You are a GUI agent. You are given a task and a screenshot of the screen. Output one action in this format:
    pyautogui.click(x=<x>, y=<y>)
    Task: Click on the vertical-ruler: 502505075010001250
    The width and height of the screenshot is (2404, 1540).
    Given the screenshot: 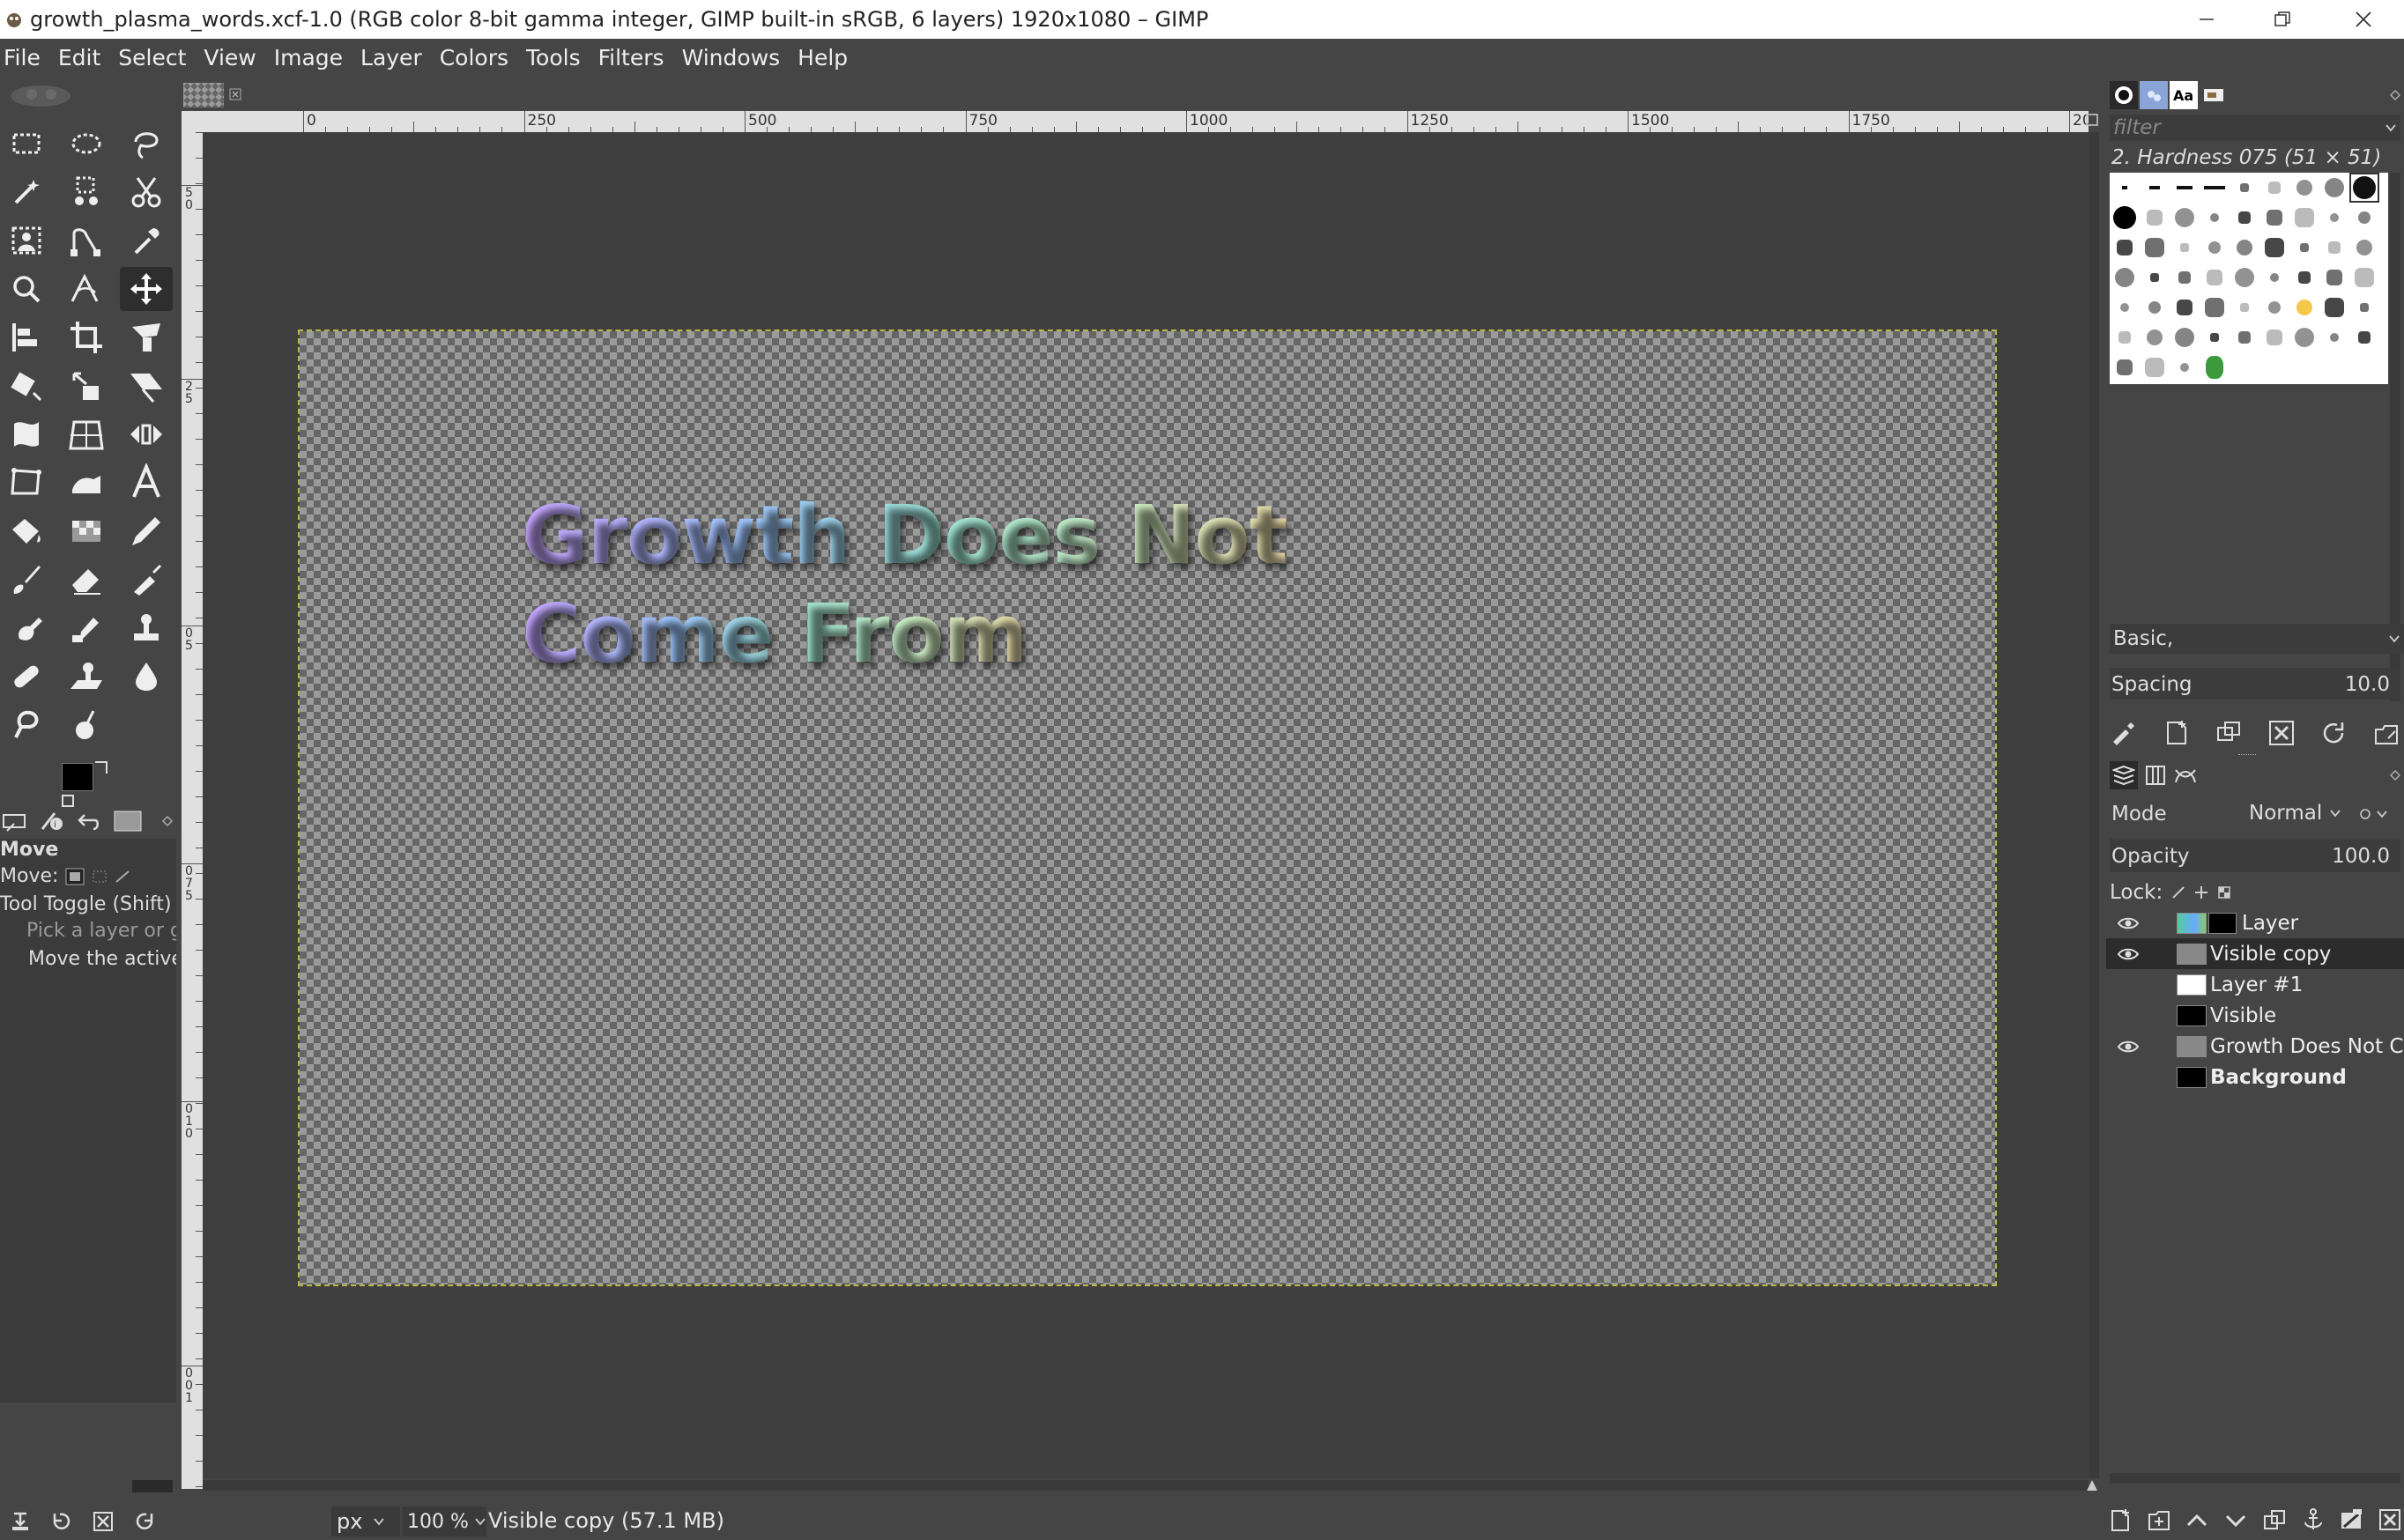 What is the action you would take?
    pyautogui.click(x=193, y=810)
    